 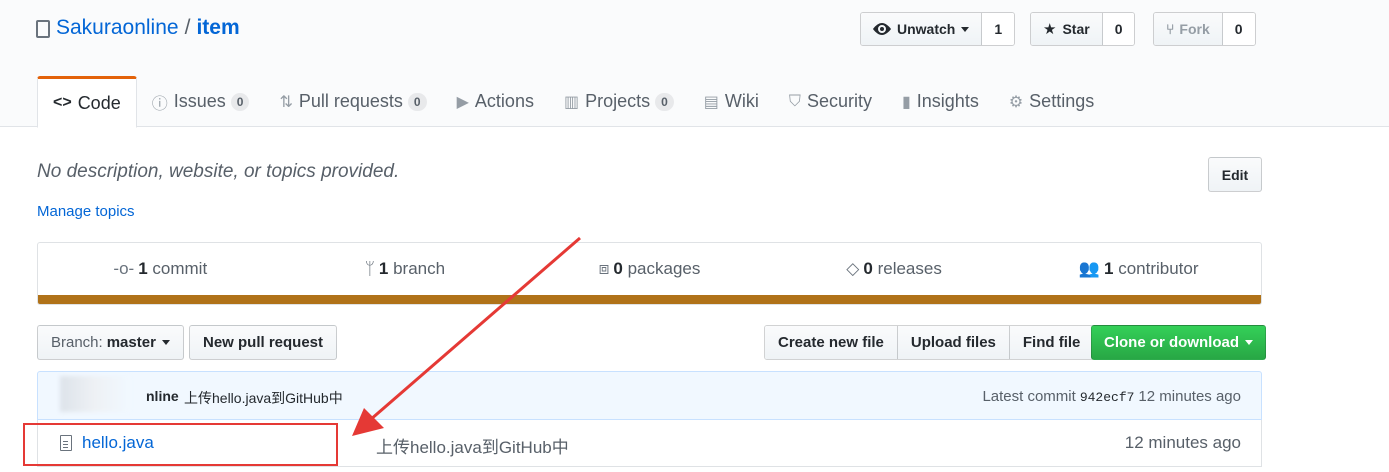 I want to click on branch-select-button: Branch: master, so click(x=110, y=342).